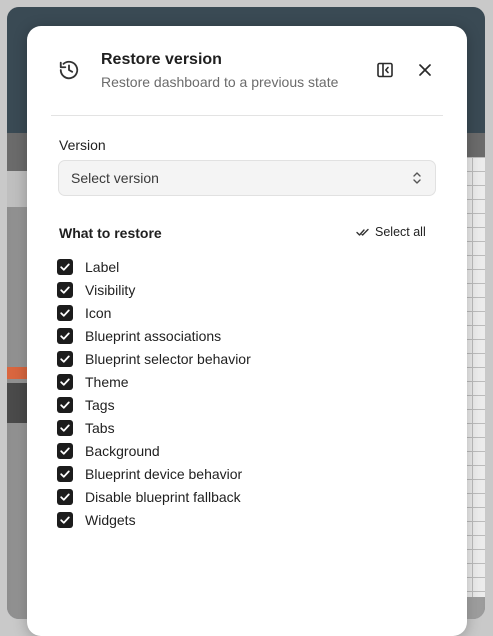 This screenshot has width=493, height=636. I want to click on double-check-icon, so click(362, 232).